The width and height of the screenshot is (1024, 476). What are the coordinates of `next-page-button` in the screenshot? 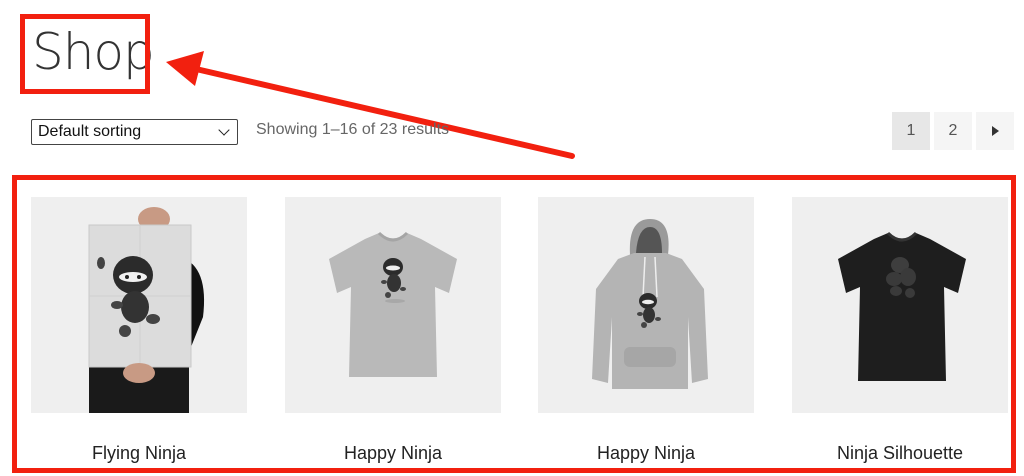 It's located at (995, 131).